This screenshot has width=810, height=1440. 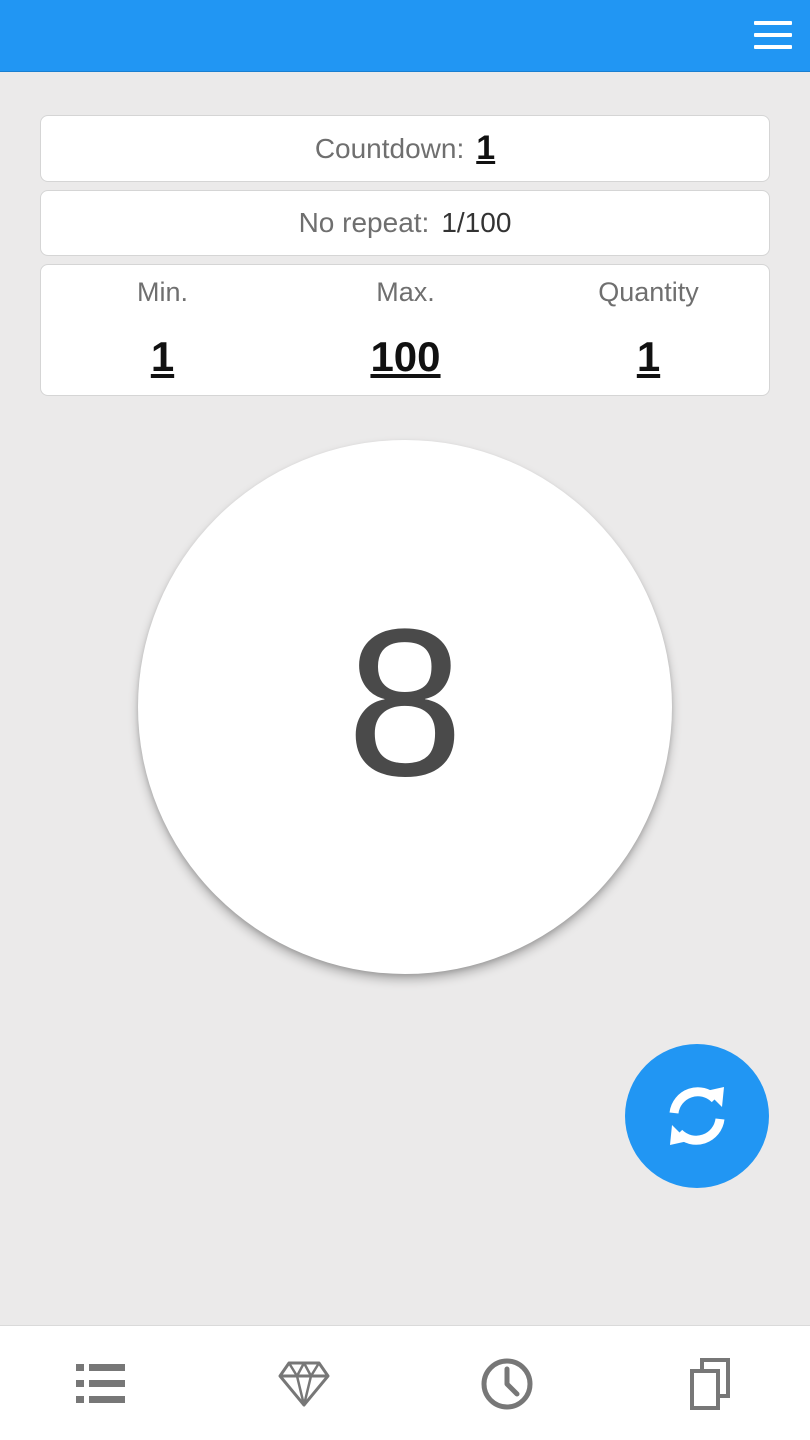 What do you see at coordinates (162, 357) in the screenshot?
I see `min-value: 1` at bounding box center [162, 357].